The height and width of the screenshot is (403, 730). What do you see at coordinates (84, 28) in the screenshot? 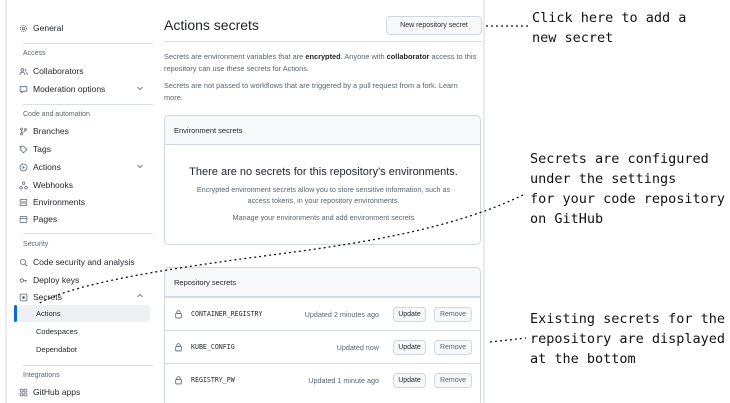
I see `sidebar-item-general: General` at bounding box center [84, 28].